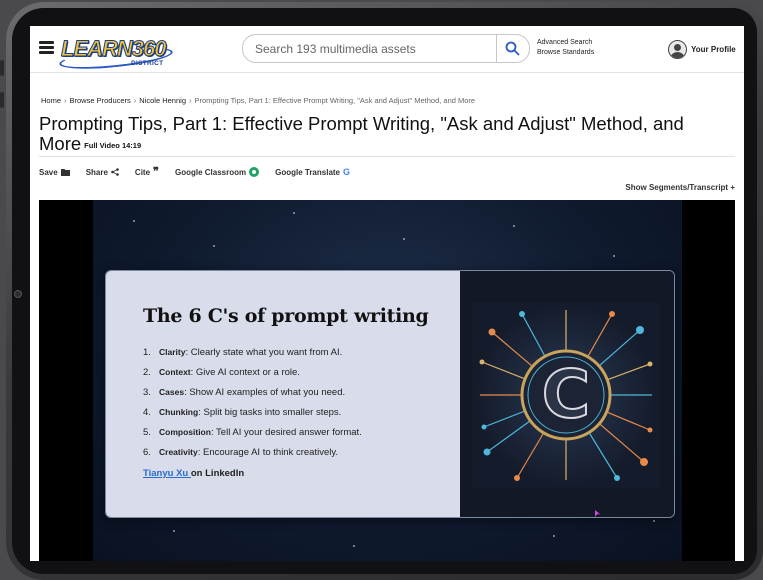 This screenshot has height=580, width=763. I want to click on google-translate-button: Google Translate G, so click(312, 172).